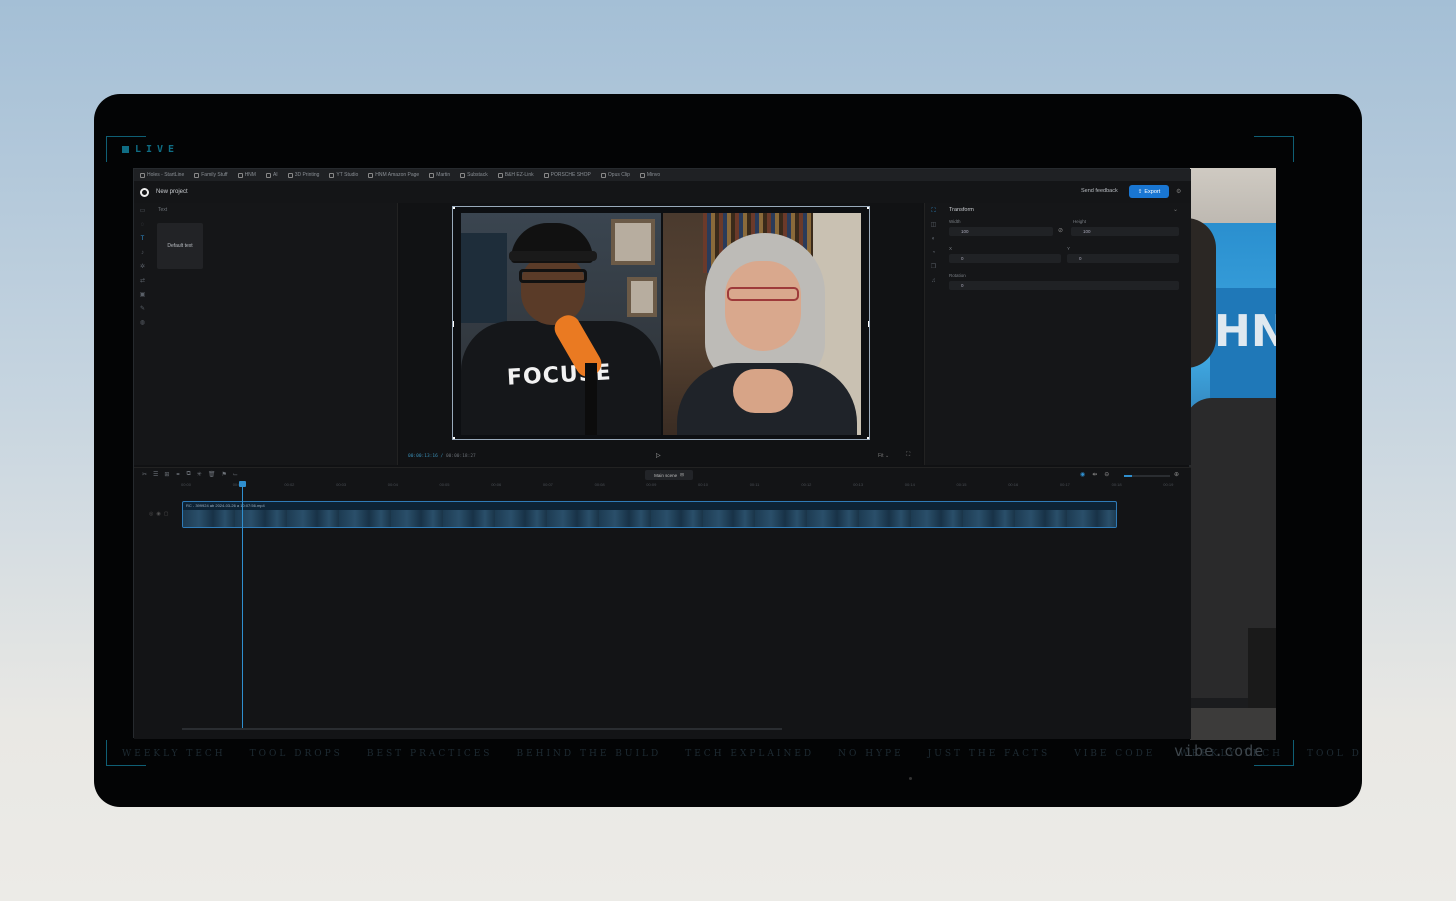 The image size is (1456, 901). I want to click on chevron-down-icon: ⌄, so click(1175, 209).